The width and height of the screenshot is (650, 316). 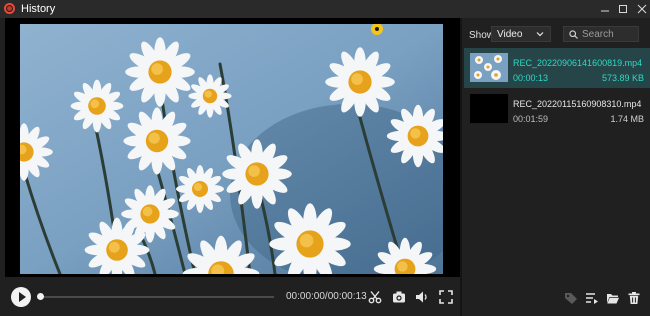 What do you see at coordinates (531, 78) in the screenshot?
I see `file-duration: 00:00:13` at bounding box center [531, 78].